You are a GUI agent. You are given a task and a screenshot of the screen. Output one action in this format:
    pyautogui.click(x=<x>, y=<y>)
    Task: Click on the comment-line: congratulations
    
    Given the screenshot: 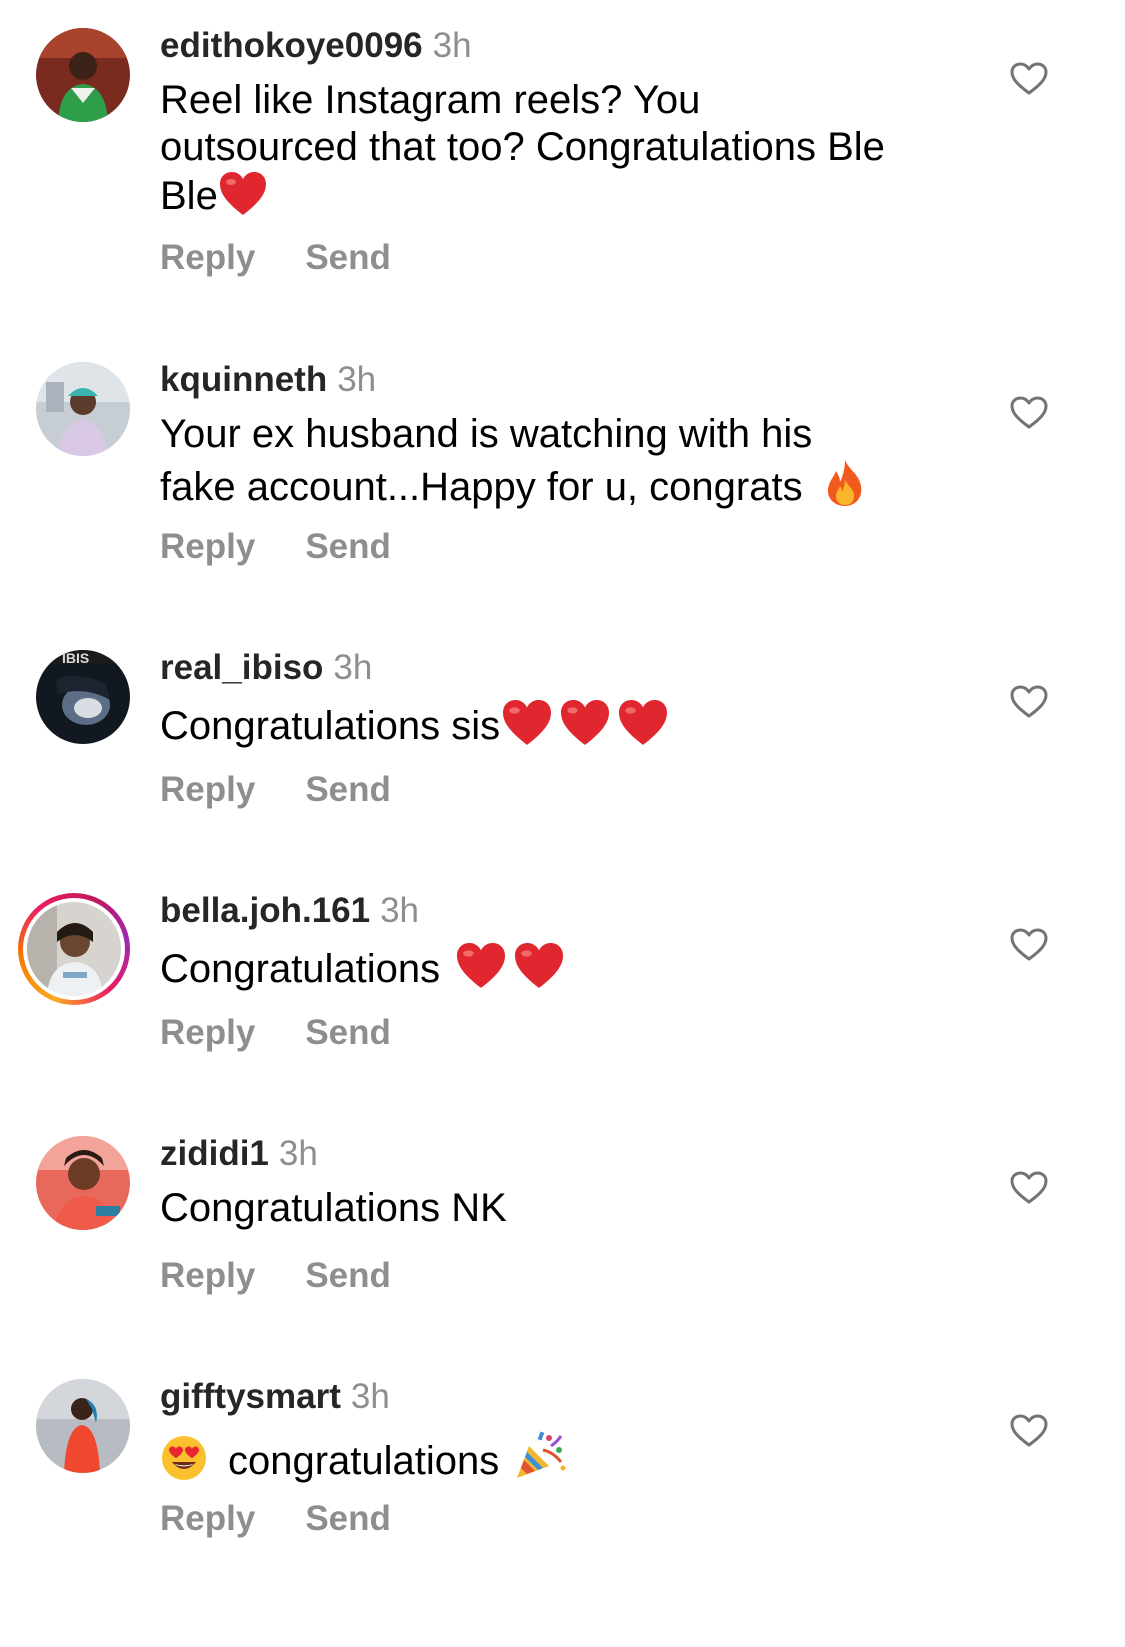 What is the action you would take?
    pyautogui.click(x=364, y=1461)
    